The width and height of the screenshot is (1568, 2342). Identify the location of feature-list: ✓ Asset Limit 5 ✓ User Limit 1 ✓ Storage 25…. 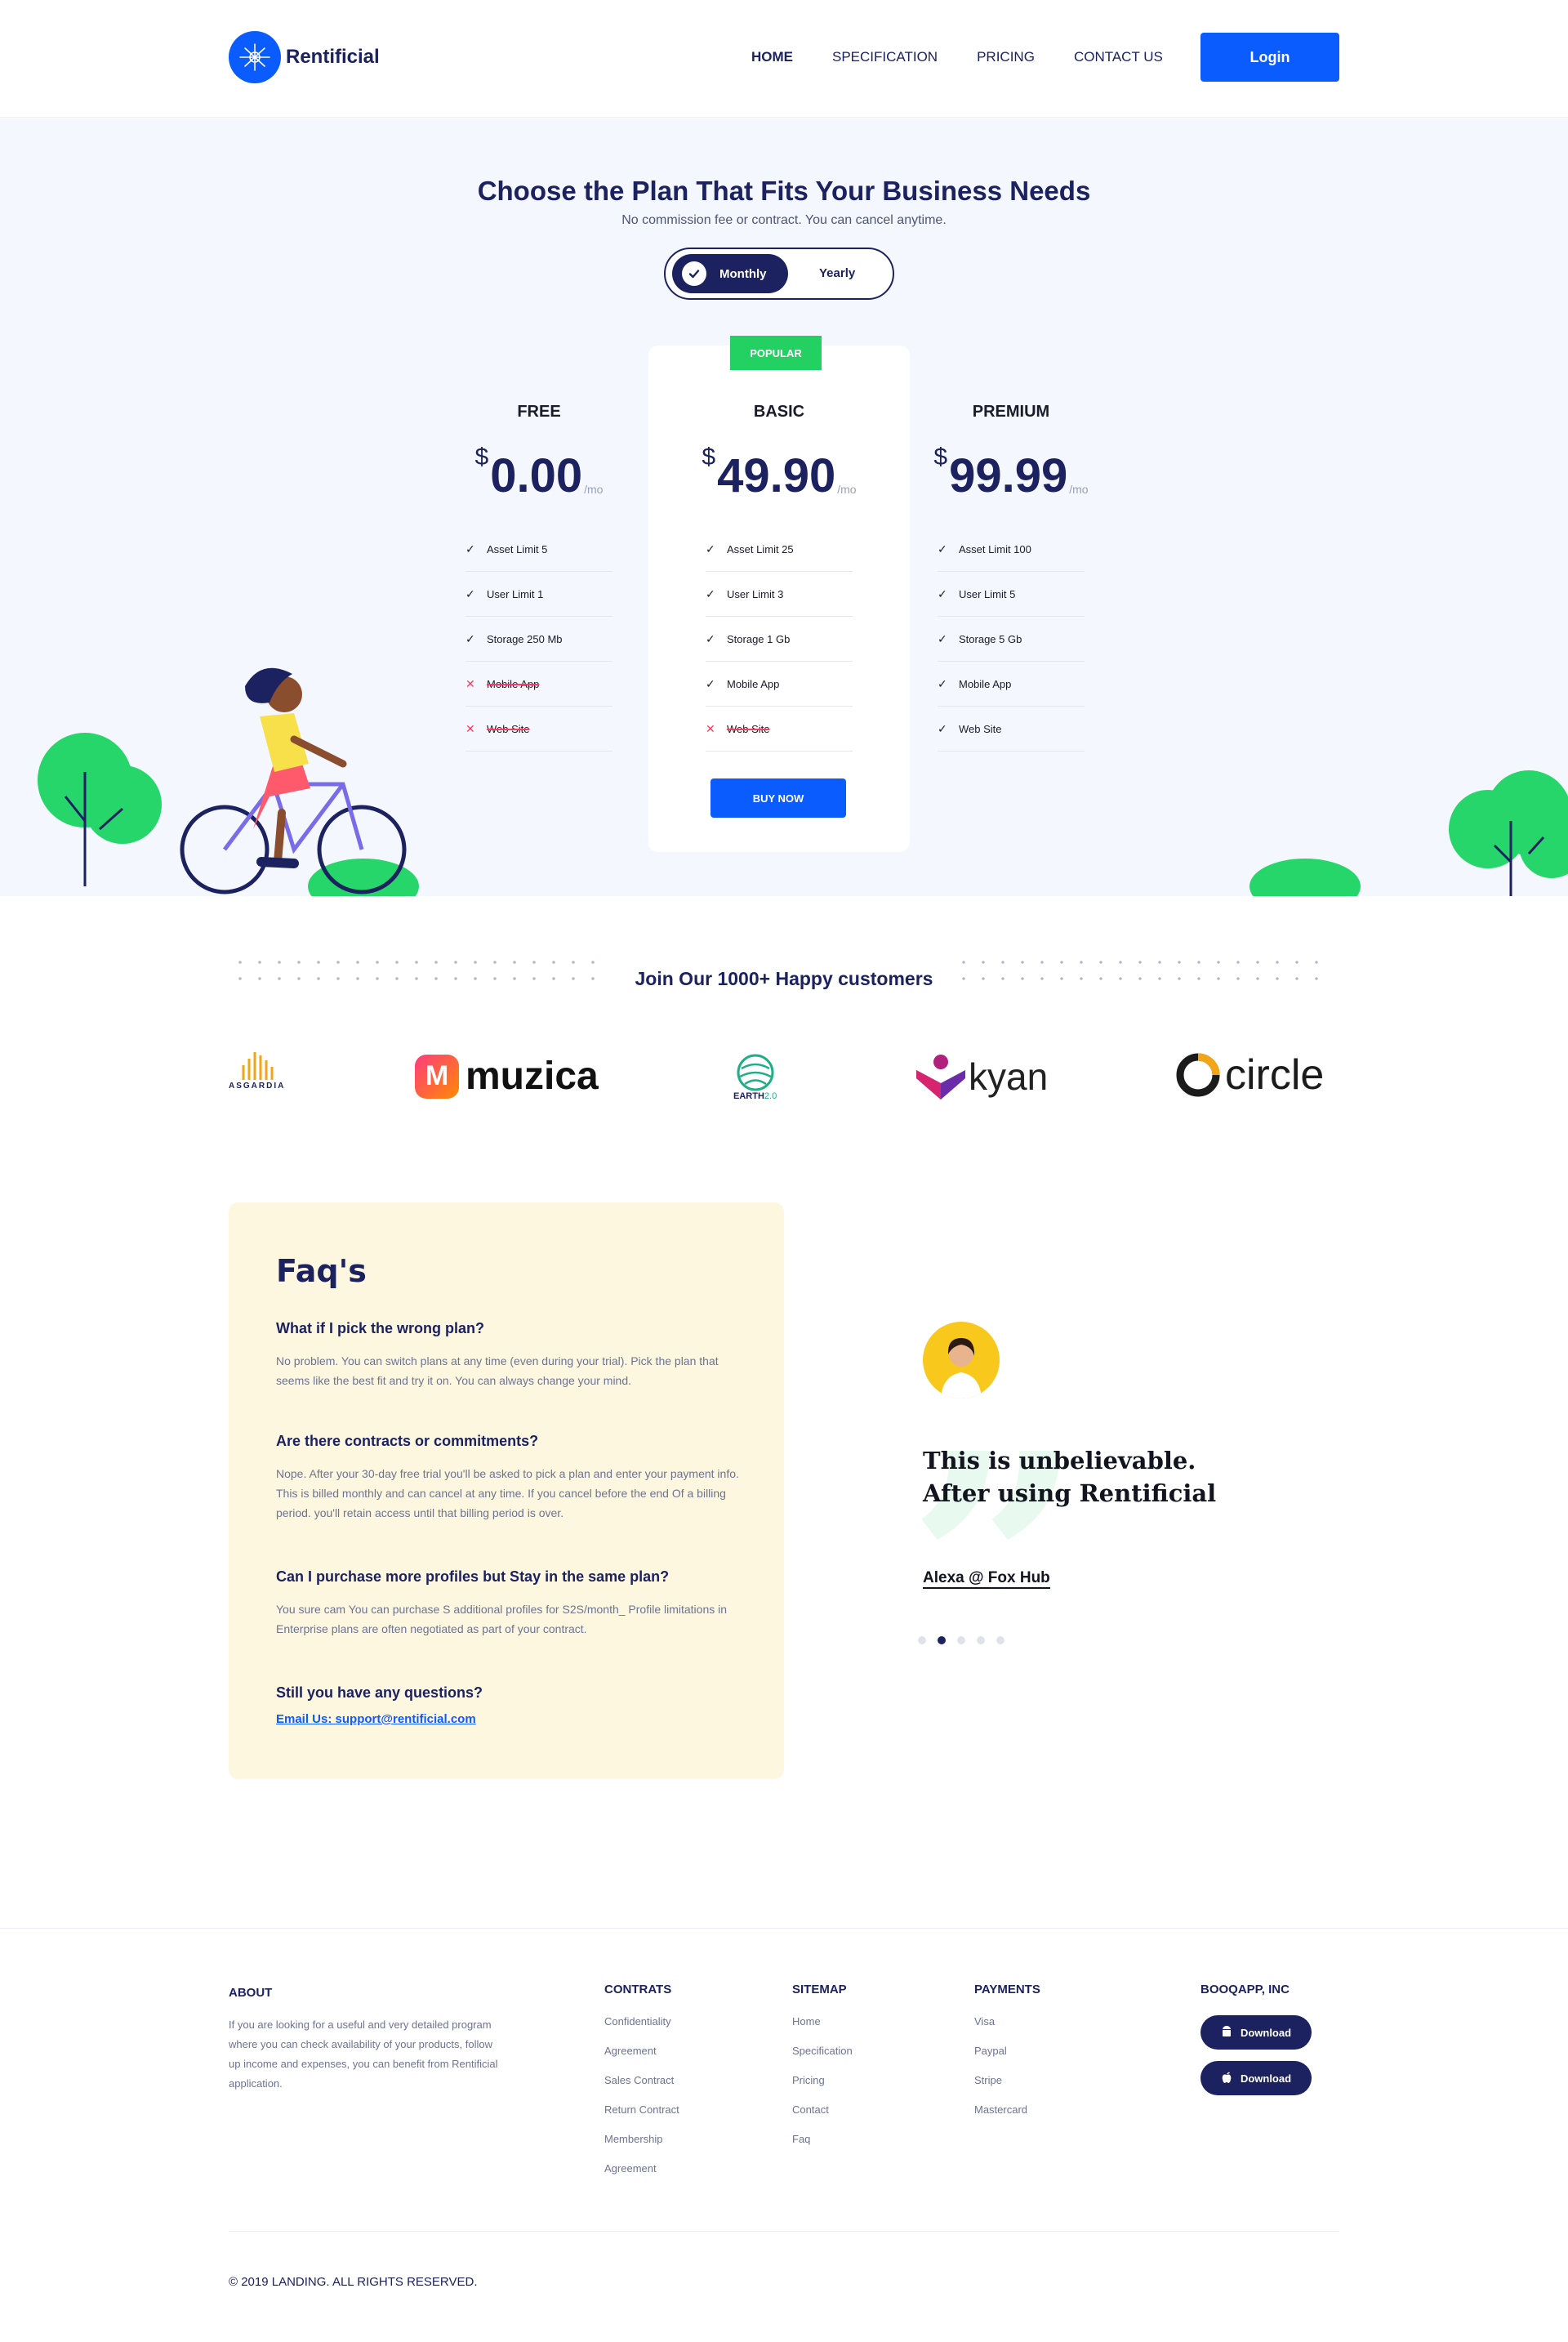
(539, 639).